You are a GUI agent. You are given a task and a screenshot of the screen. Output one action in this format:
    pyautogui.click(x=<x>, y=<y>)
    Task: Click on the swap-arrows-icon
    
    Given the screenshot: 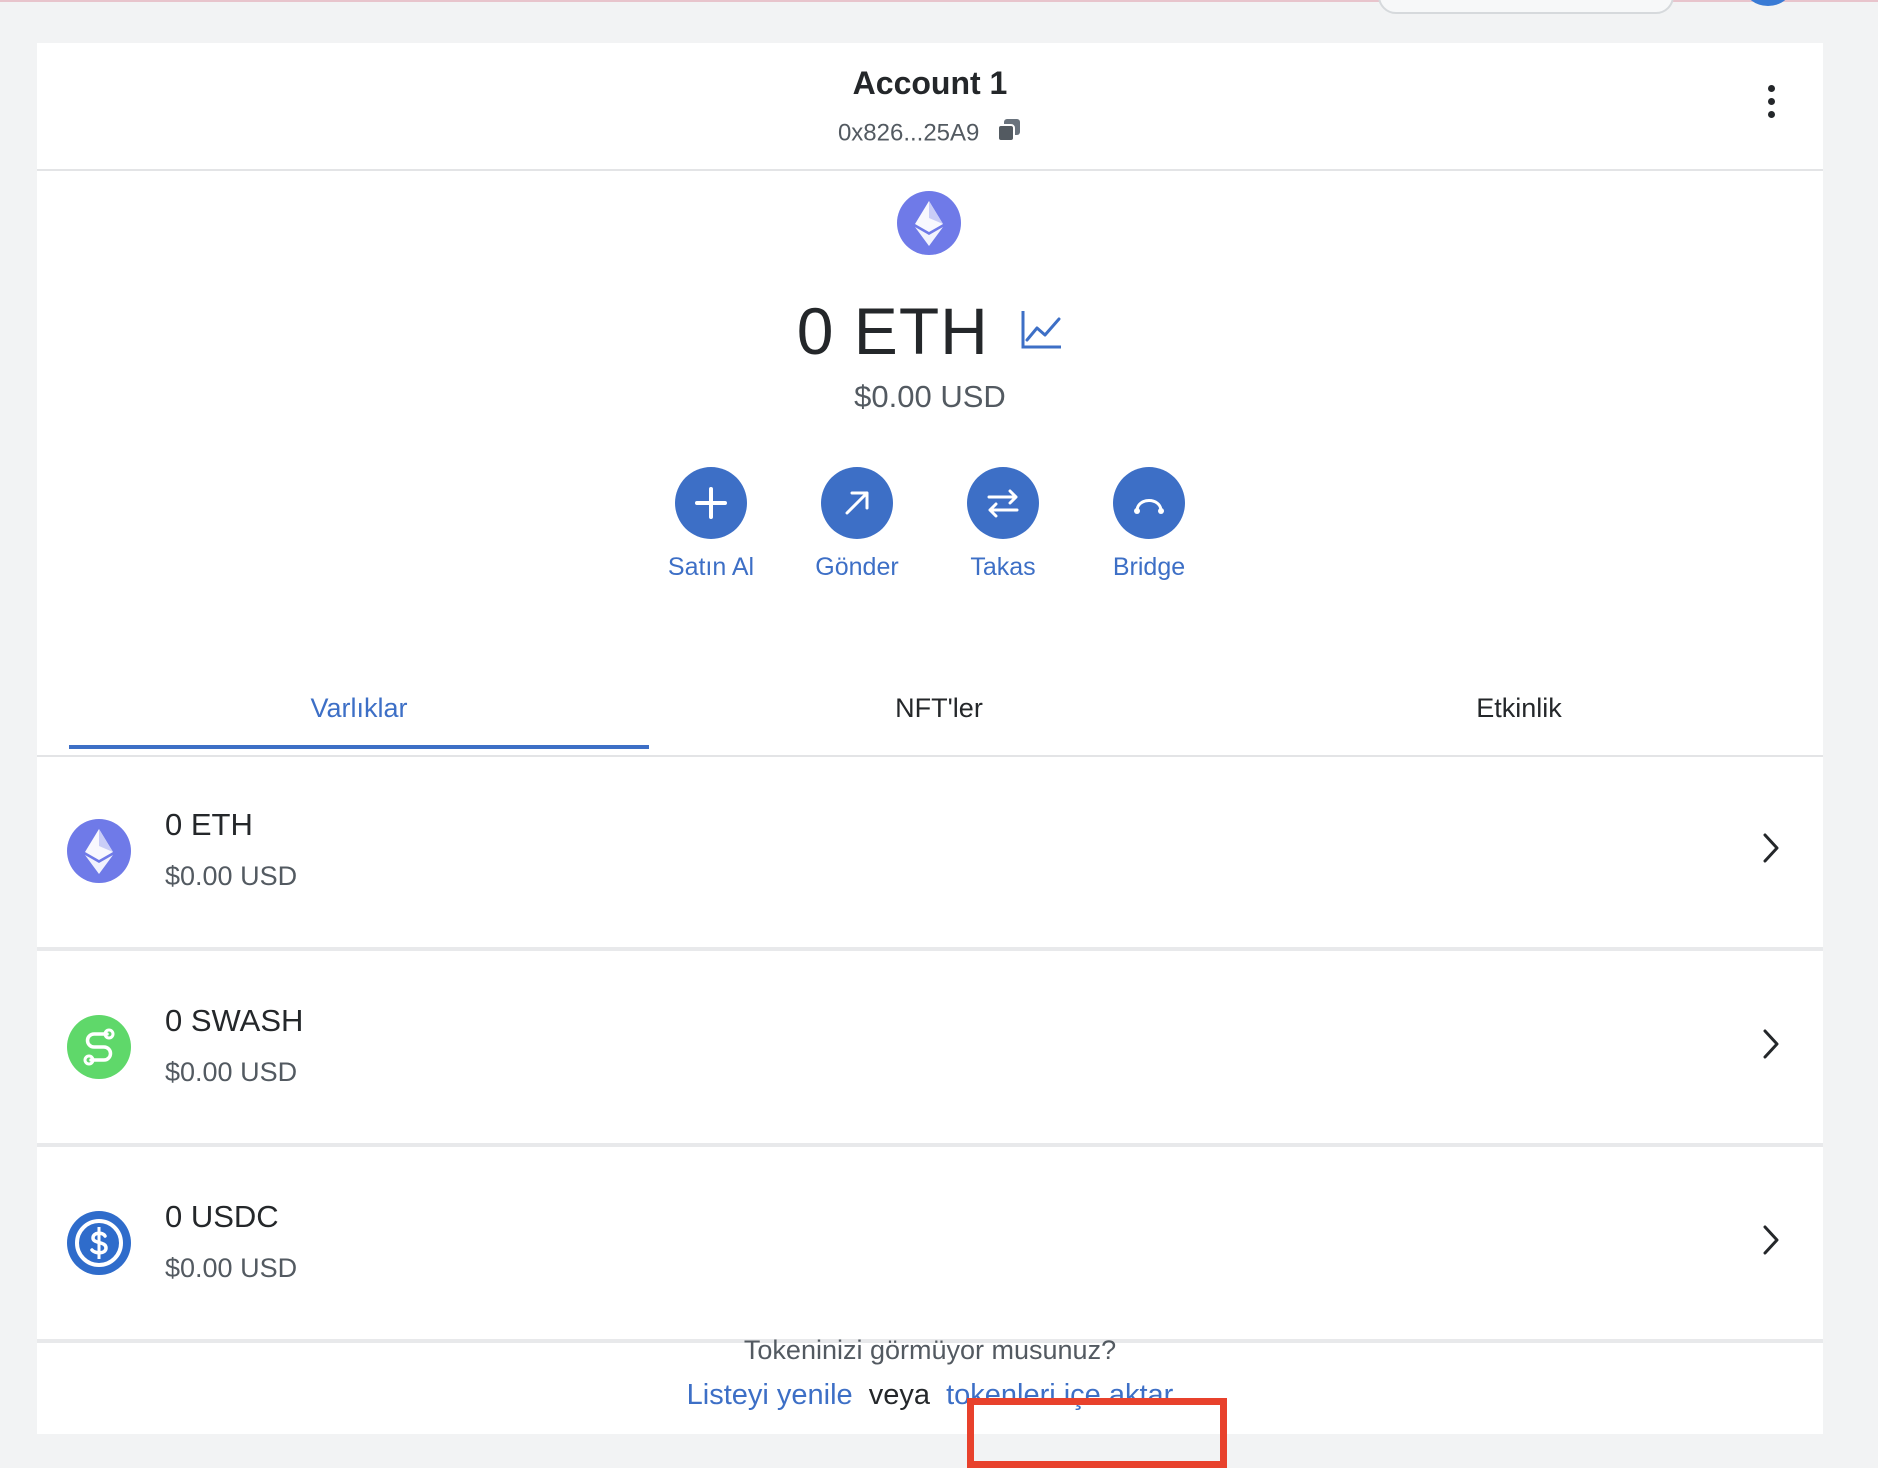 What is the action you would take?
    pyautogui.click(x=1003, y=503)
    